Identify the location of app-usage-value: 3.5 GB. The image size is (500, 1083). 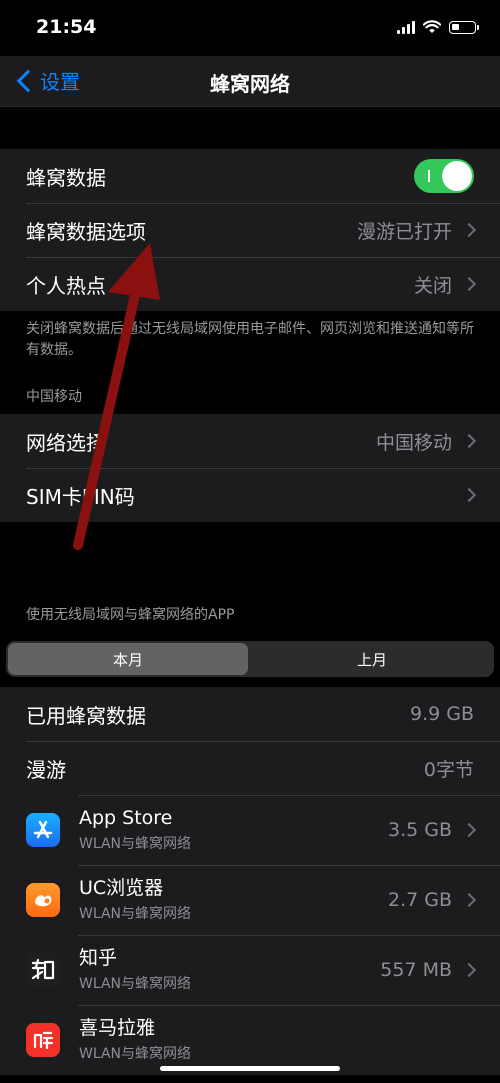
(419, 830).